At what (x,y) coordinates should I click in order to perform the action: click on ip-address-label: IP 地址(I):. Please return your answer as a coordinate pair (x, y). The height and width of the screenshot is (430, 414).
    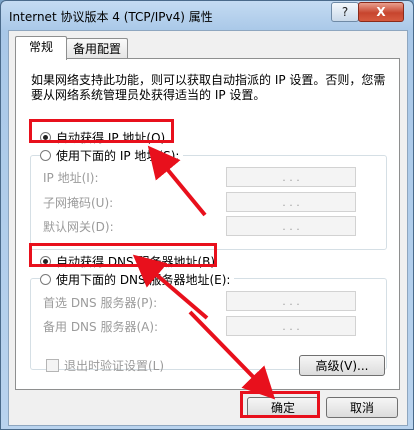
    Looking at the image, I should click on (71, 178).